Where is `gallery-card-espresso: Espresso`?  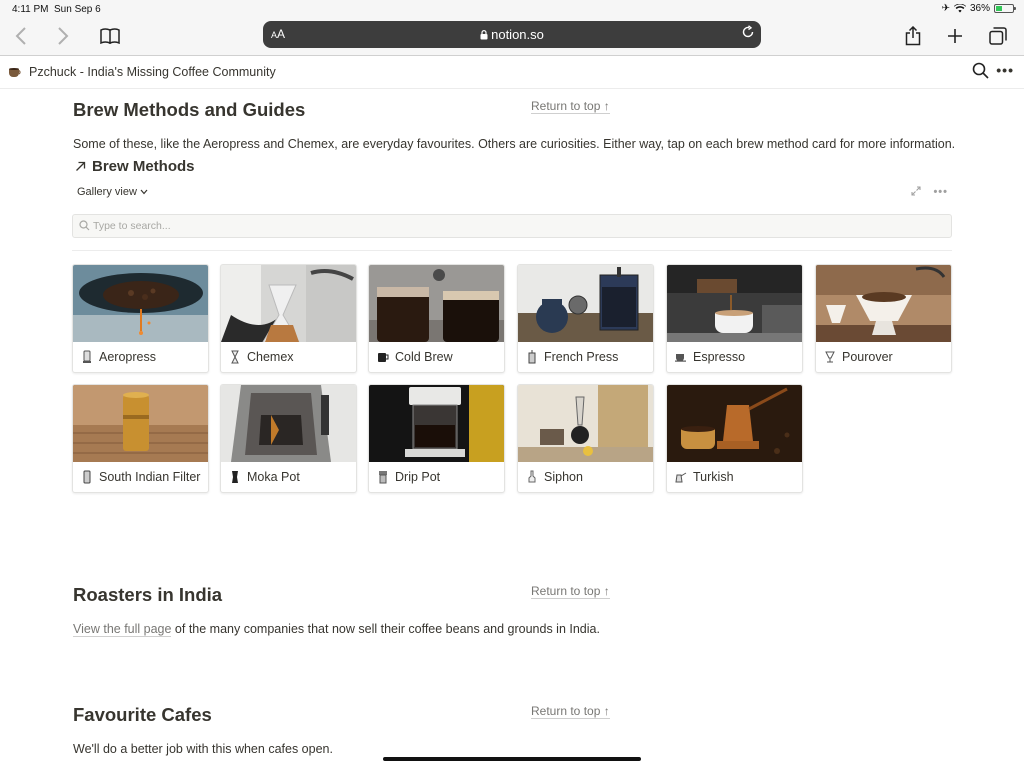 gallery-card-espresso: Espresso is located at coordinates (734, 318).